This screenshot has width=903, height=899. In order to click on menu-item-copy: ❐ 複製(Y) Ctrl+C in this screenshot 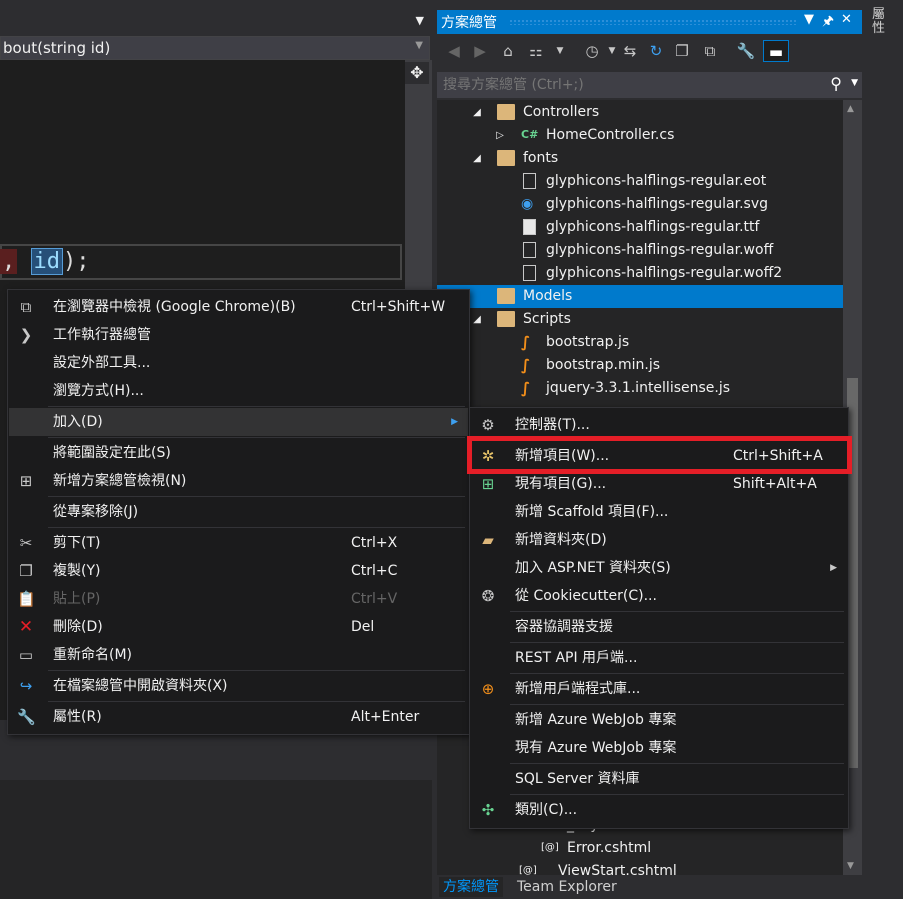, I will do `click(238, 571)`.